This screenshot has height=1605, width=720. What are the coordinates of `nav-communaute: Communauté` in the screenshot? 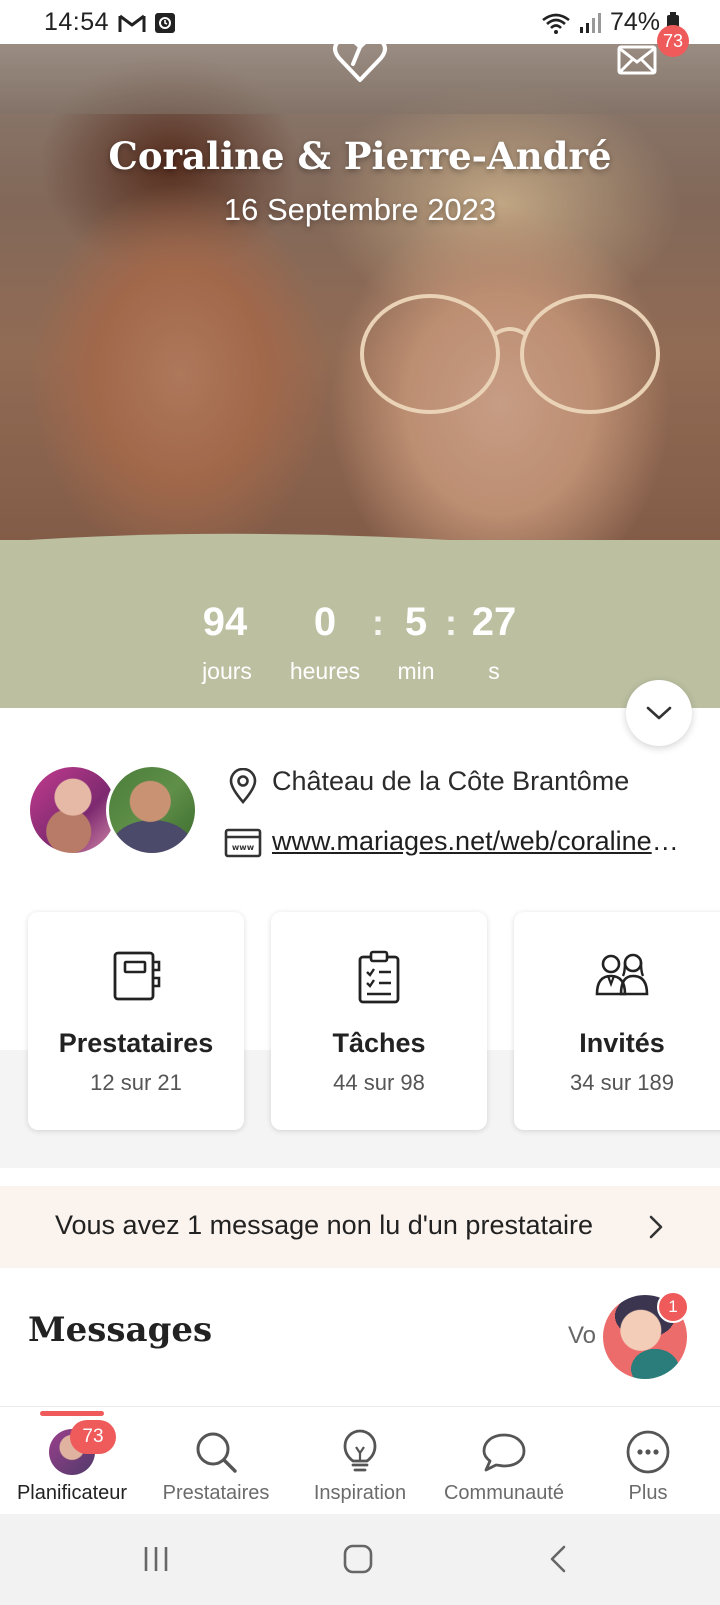 It's located at (504, 1465).